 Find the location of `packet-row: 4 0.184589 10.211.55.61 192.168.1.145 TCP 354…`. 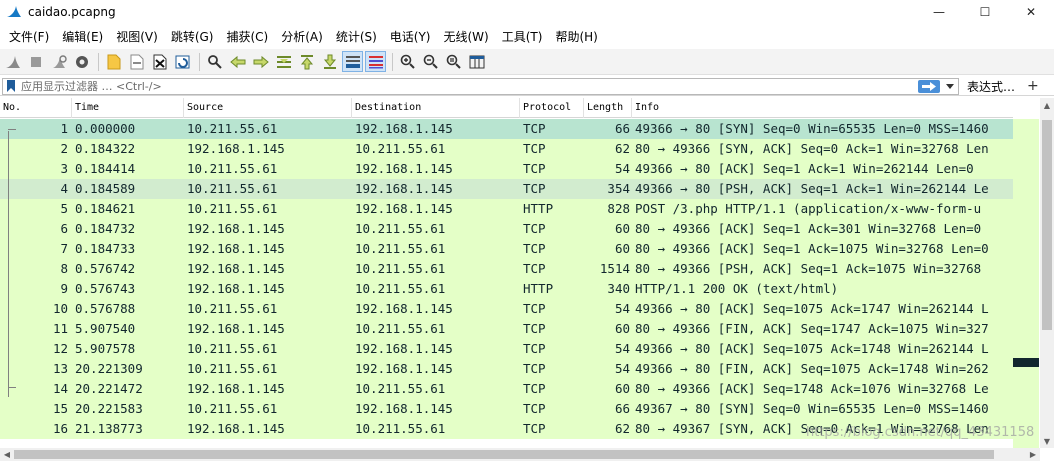

packet-row: 4 0.184589 10.211.55.61 192.168.1.145 TCP 354… is located at coordinates (506, 189).